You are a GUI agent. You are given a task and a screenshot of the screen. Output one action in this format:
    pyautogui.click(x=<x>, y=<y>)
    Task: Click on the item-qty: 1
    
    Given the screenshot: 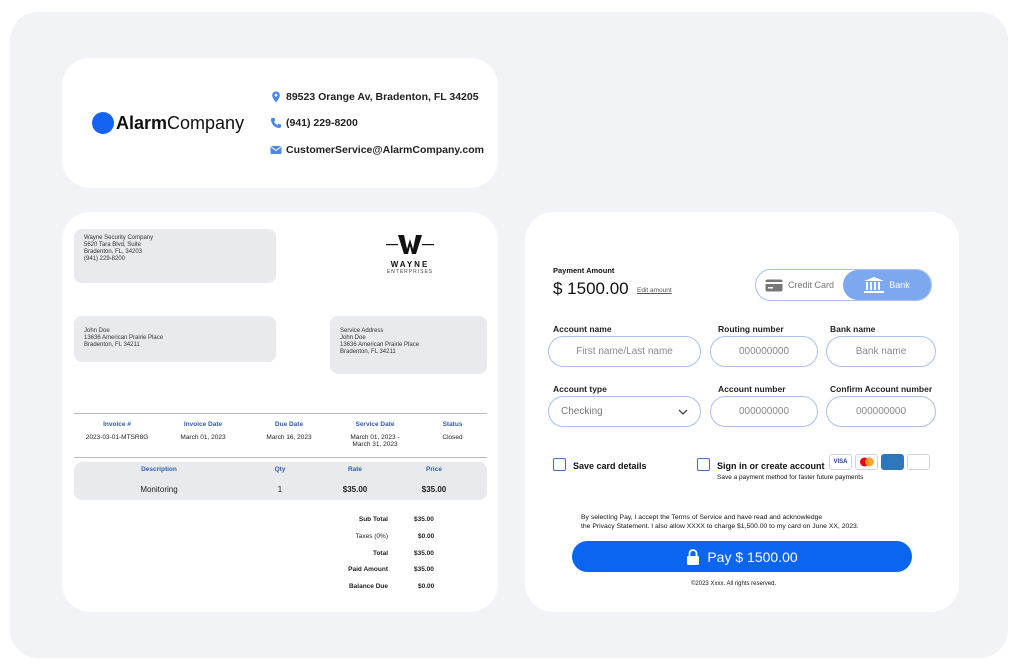 What is the action you would take?
    pyautogui.click(x=280, y=489)
    